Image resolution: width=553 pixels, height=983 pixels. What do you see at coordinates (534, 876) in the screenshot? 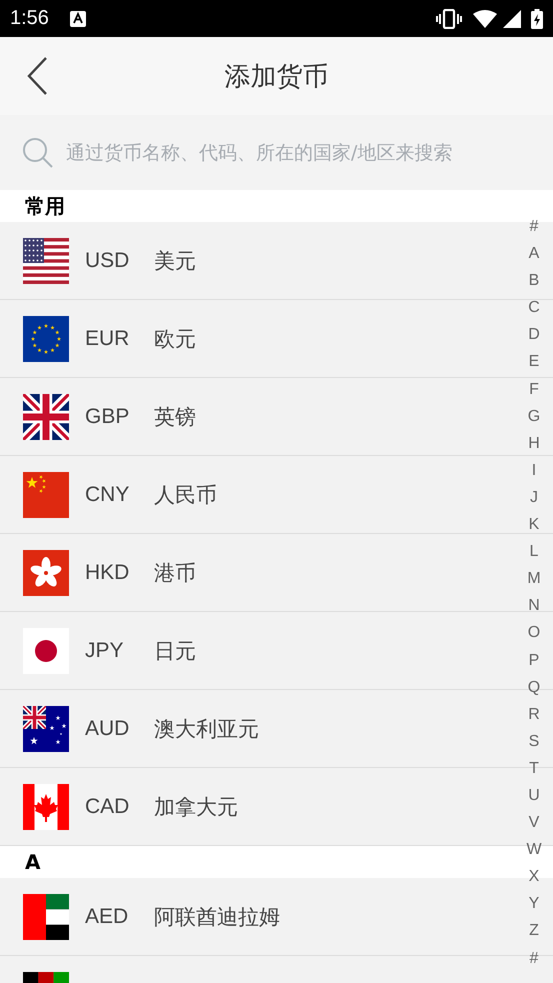
I see `index-letter: X` at bounding box center [534, 876].